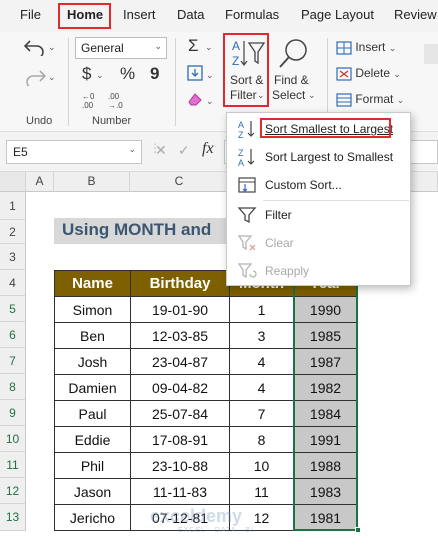  What do you see at coordinates (13, 413) in the screenshot?
I see `row-header: 9` at bounding box center [13, 413].